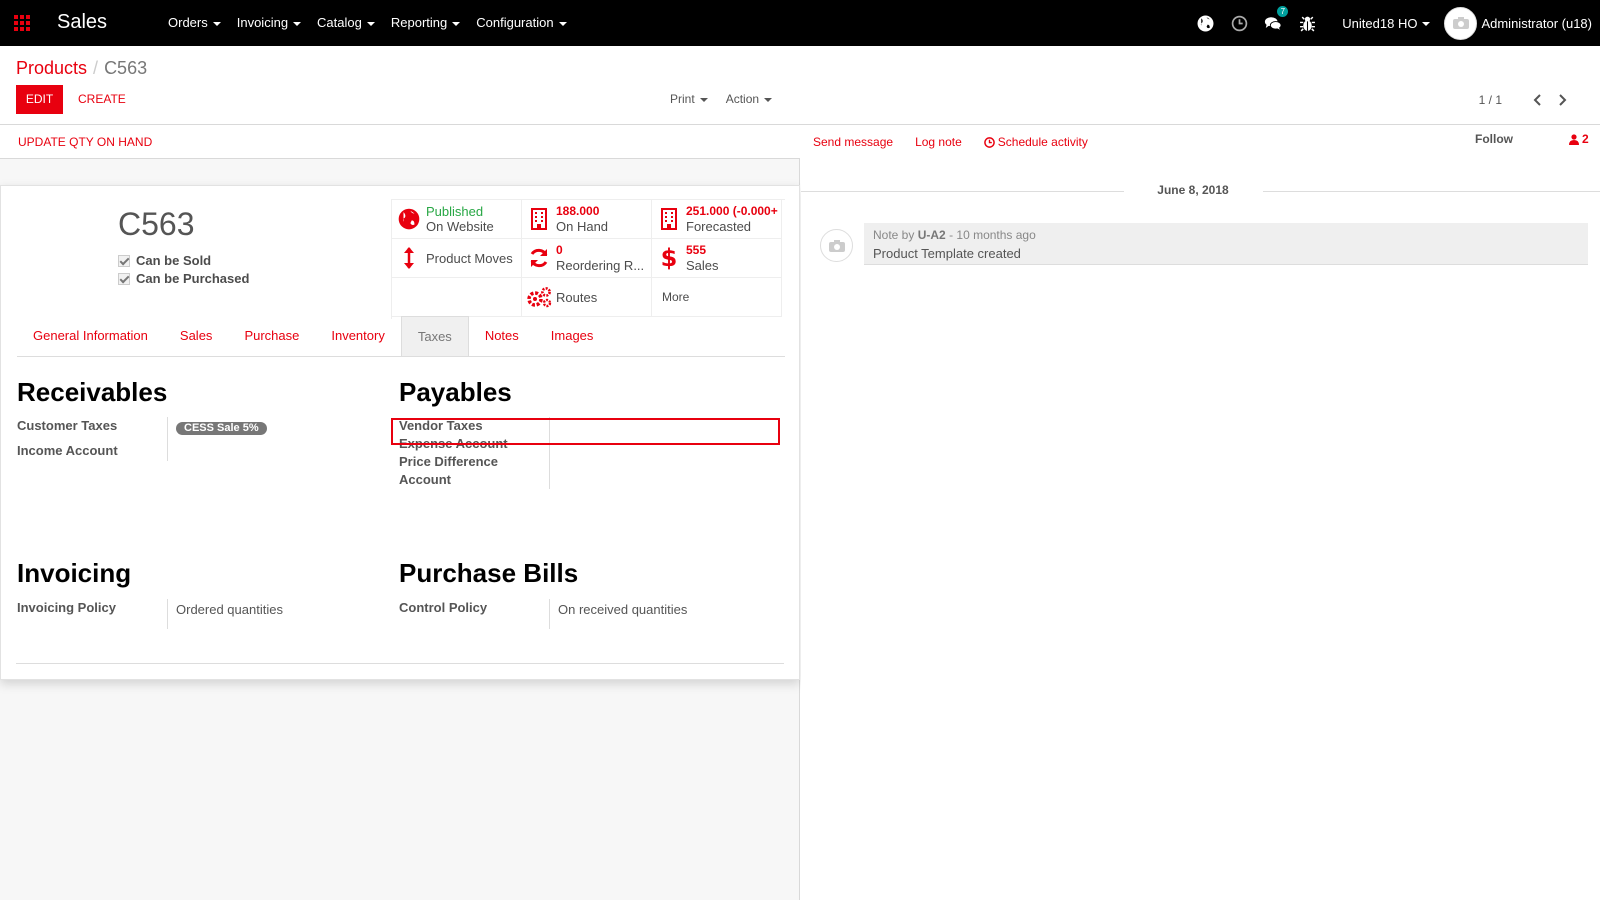 The height and width of the screenshot is (900, 1600). Describe the element at coordinates (894, 235) in the screenshot. I see `note-prefix: Note by` at that location.